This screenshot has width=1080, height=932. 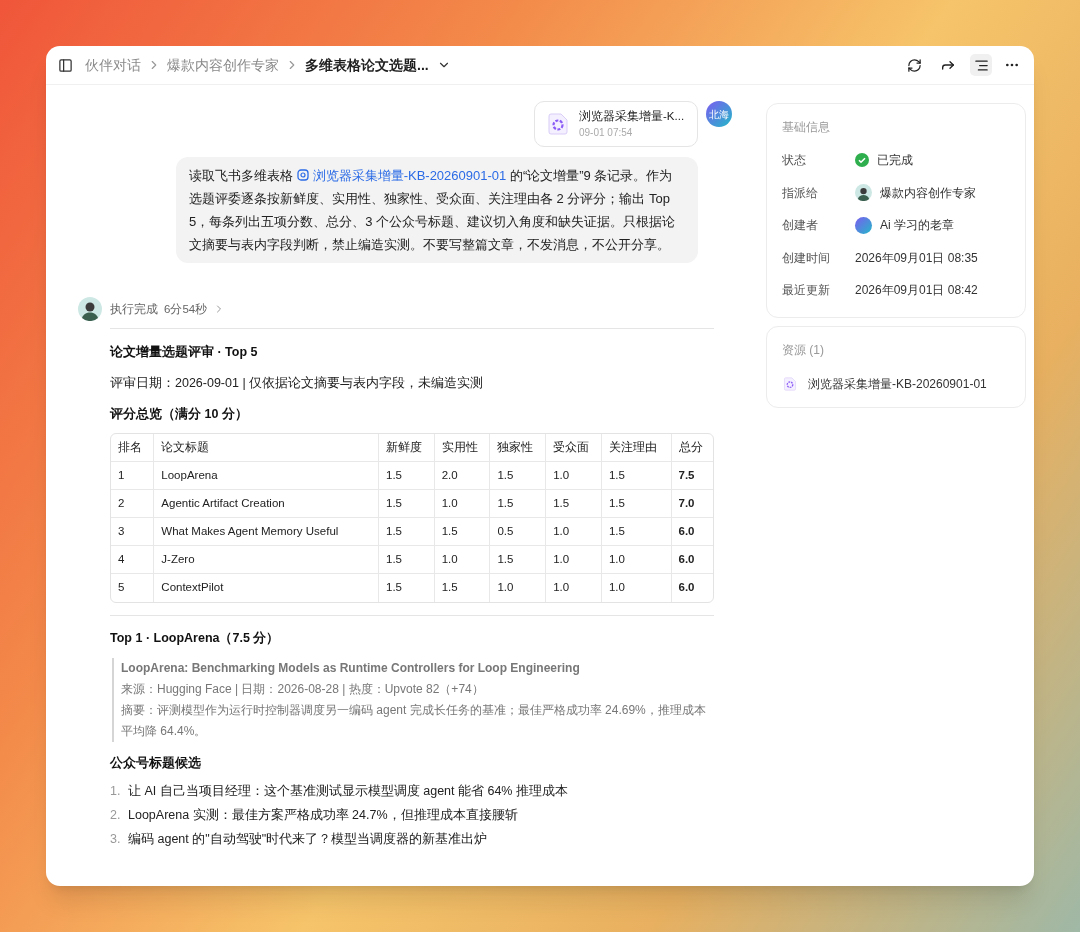 I want to click on table-cell: 7.5, so click(x=692, y=475).